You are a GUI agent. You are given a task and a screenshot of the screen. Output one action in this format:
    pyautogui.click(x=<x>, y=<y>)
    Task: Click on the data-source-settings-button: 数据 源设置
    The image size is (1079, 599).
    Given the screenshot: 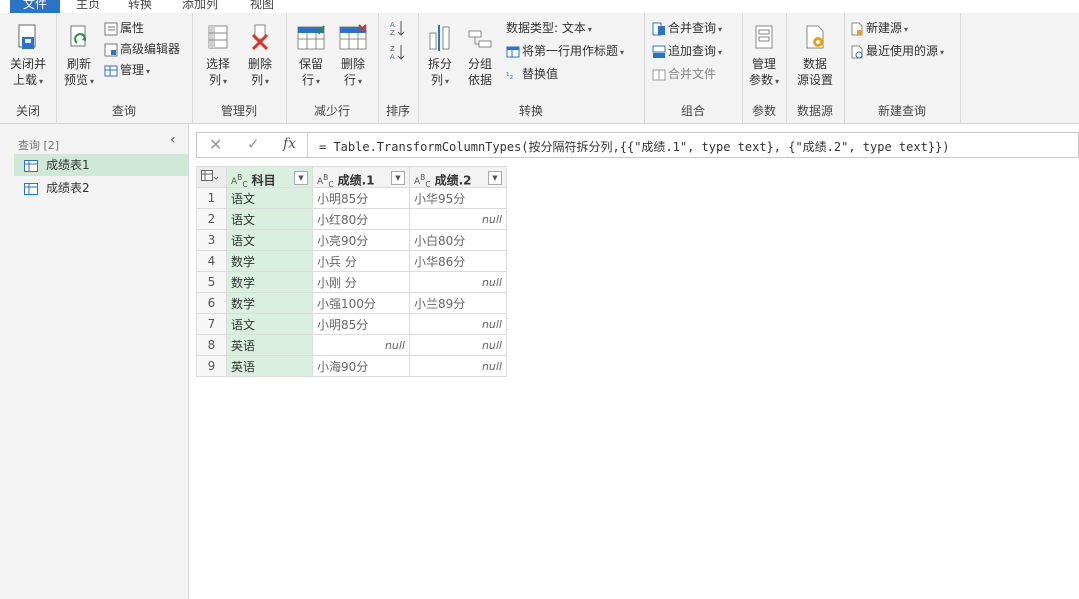 What is the action you would take?
    pyautogui.click(x=815, y=55)
    